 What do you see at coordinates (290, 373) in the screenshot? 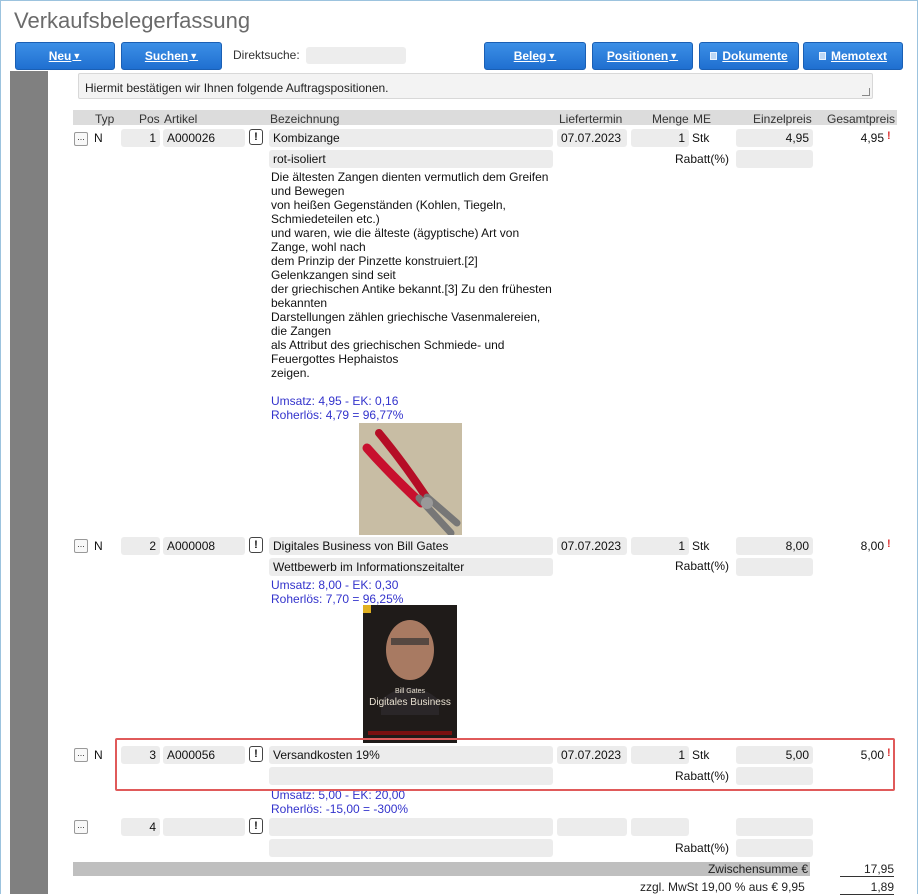
I see `description-line: zeigen.` at bounding box center [290, 373].